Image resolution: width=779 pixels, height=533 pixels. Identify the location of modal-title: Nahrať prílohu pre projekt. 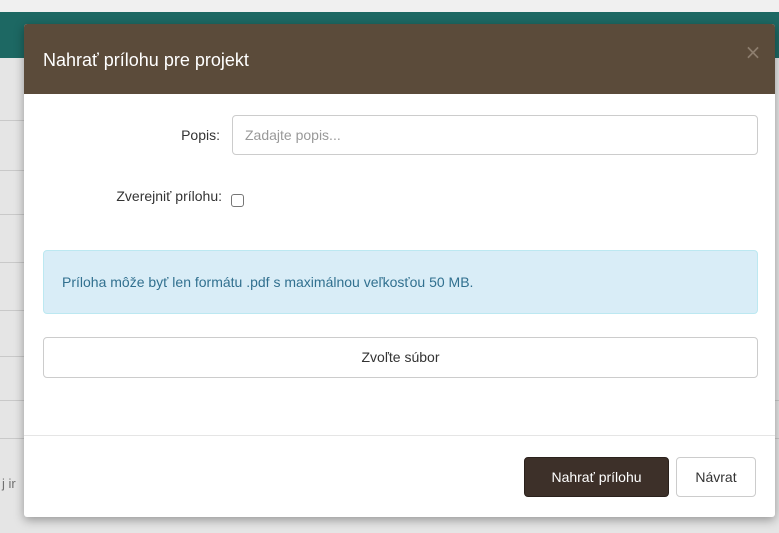
(146, 60).